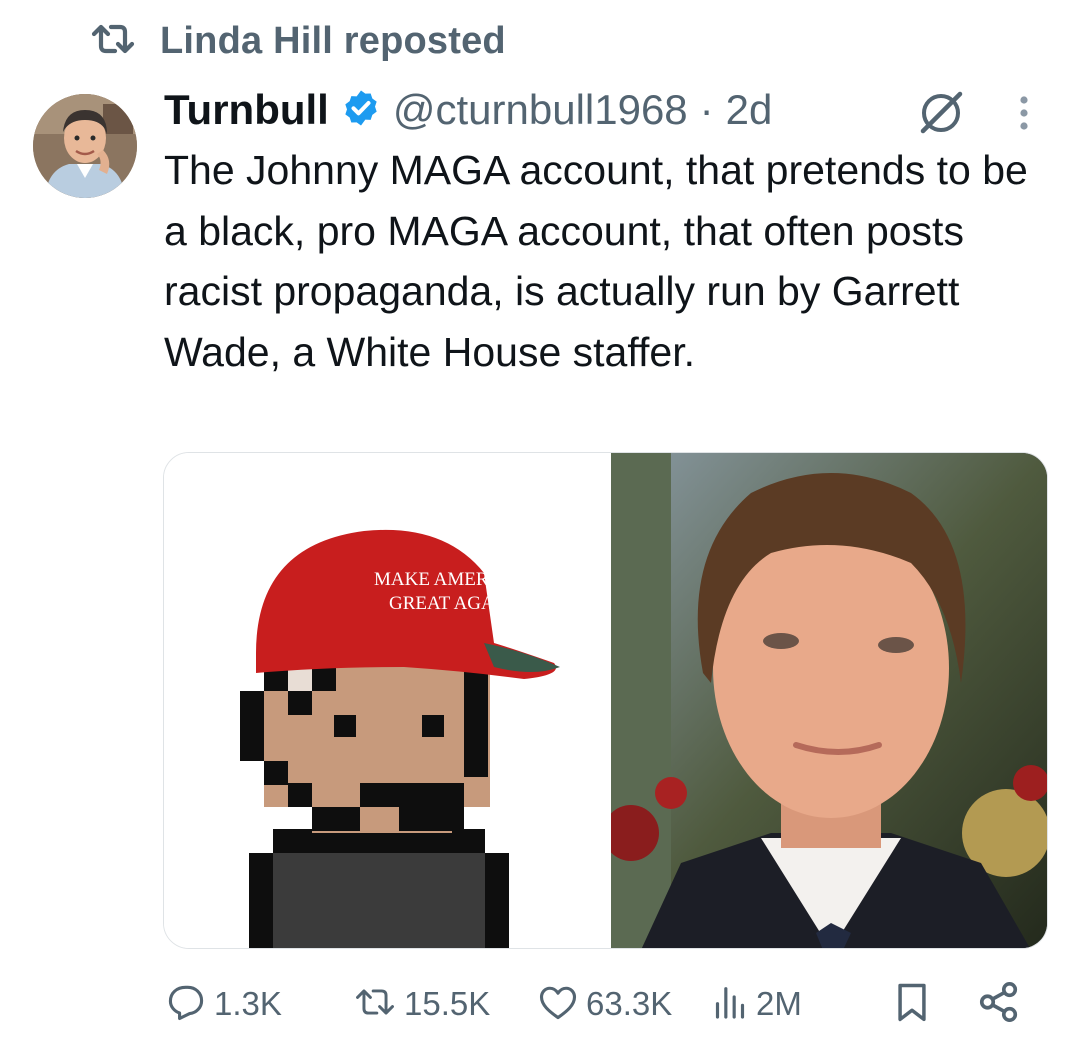 This screenshot has height=1063, width=1080. I want to click on avatar, so click(85, 146).